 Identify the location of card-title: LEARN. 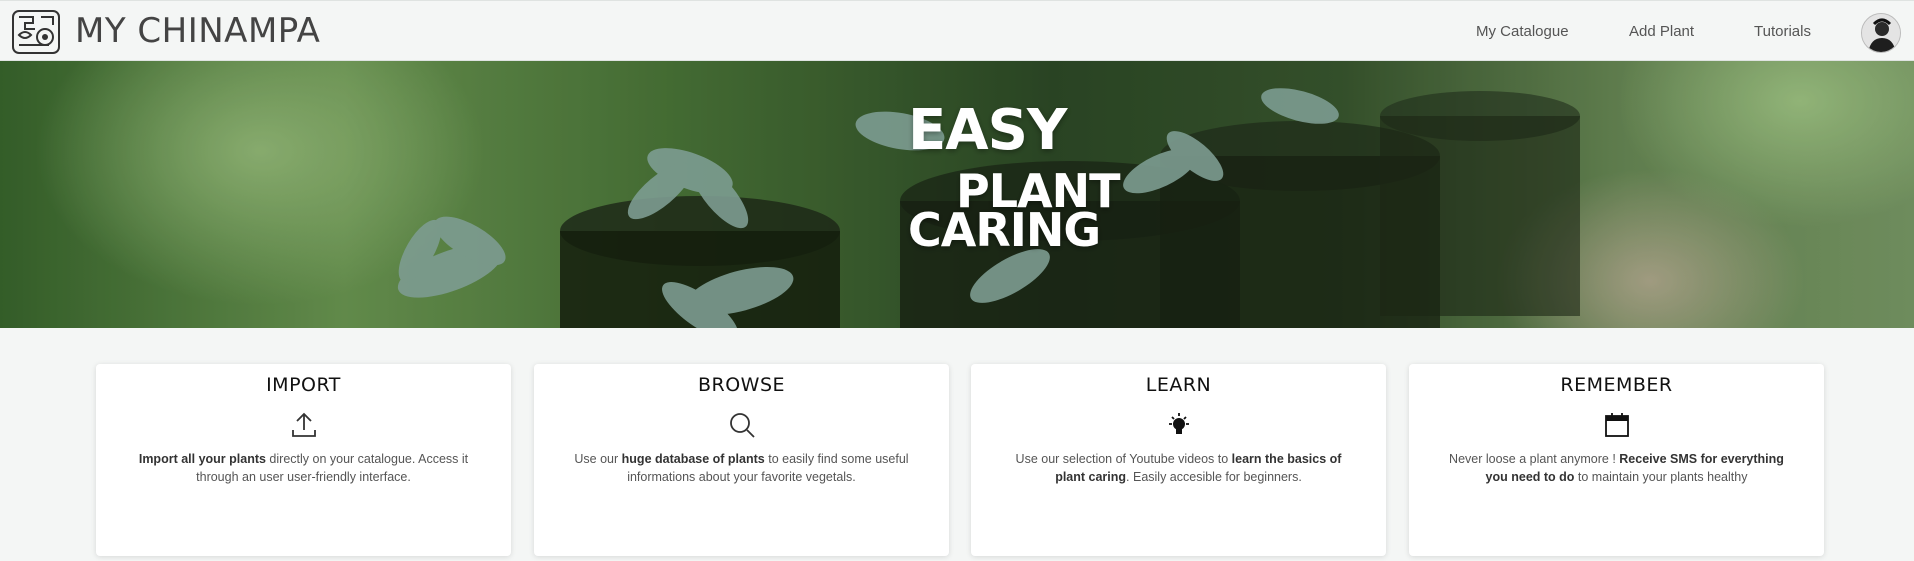
(1178, 385).